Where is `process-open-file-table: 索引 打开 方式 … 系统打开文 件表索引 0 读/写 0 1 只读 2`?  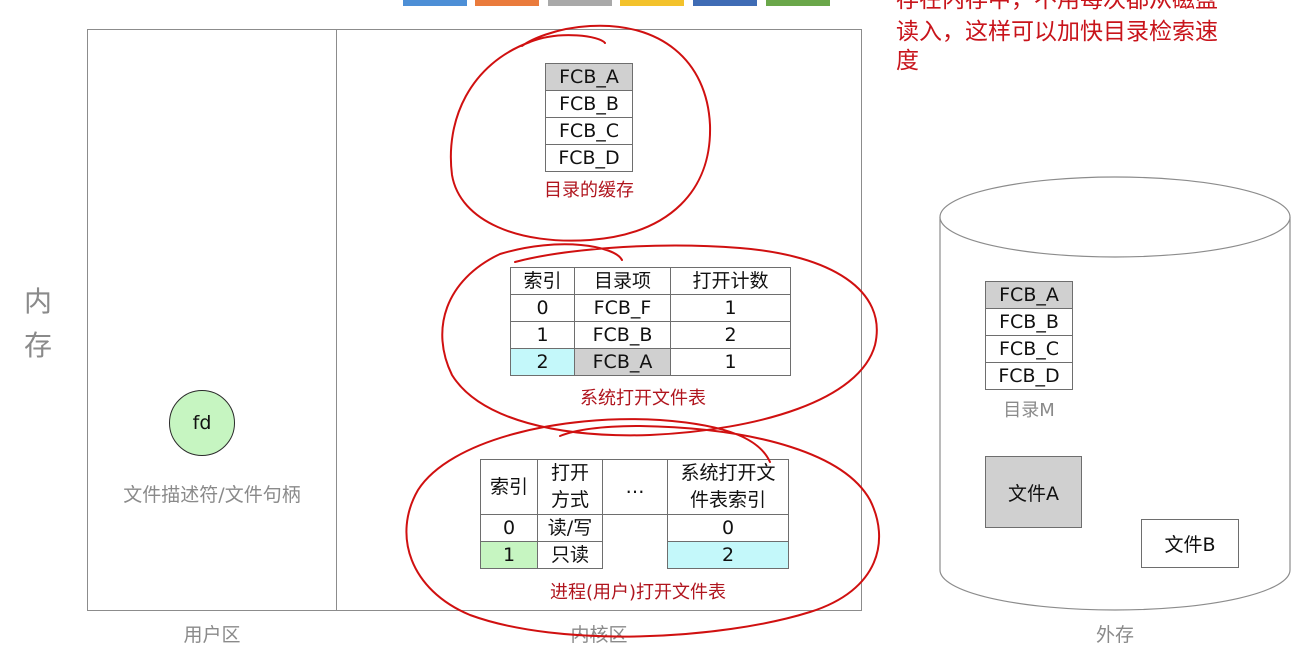 process-open-file-table: 索引 打开 方式 … 系统打开文 件表索引 0 读/写 0 1 只读 2 is located at coordinates (634, 514).